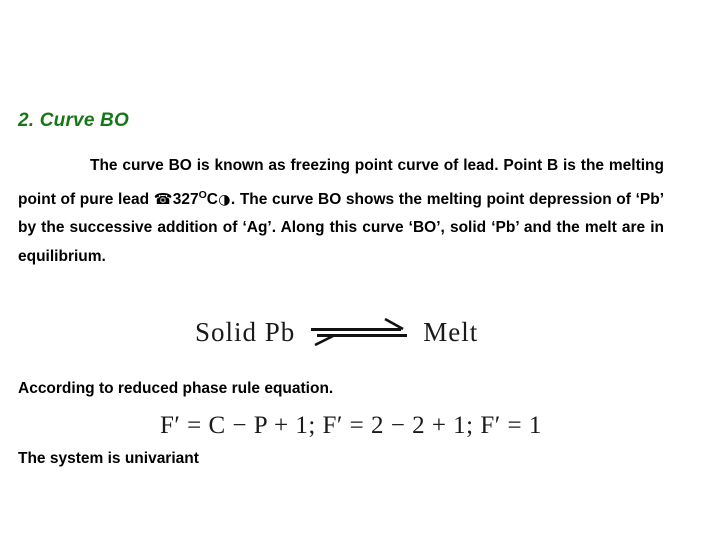 Image resolution: width=720 pixels, height=540 pixels. What do you see at coordinates (108, 458) in the screenshot?
I see `conclusion-line: The system is univariant` at bounding box center [108, 458].